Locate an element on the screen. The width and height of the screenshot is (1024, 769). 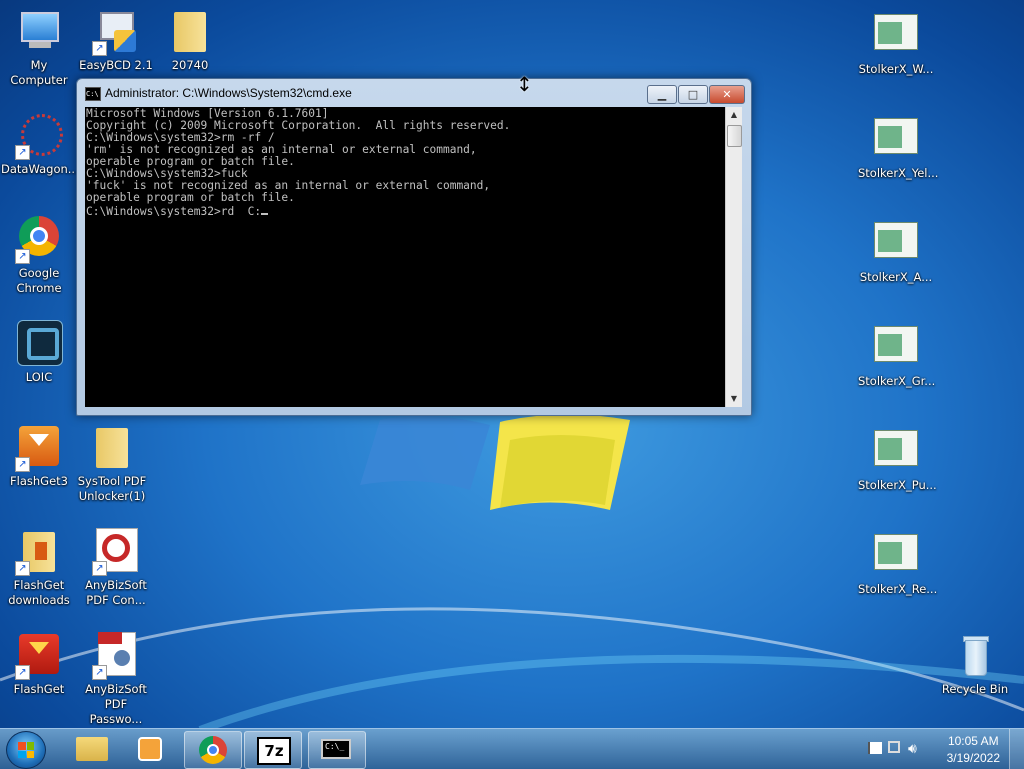
cmd-icon: C:\ is located at coordinates (93, 94).